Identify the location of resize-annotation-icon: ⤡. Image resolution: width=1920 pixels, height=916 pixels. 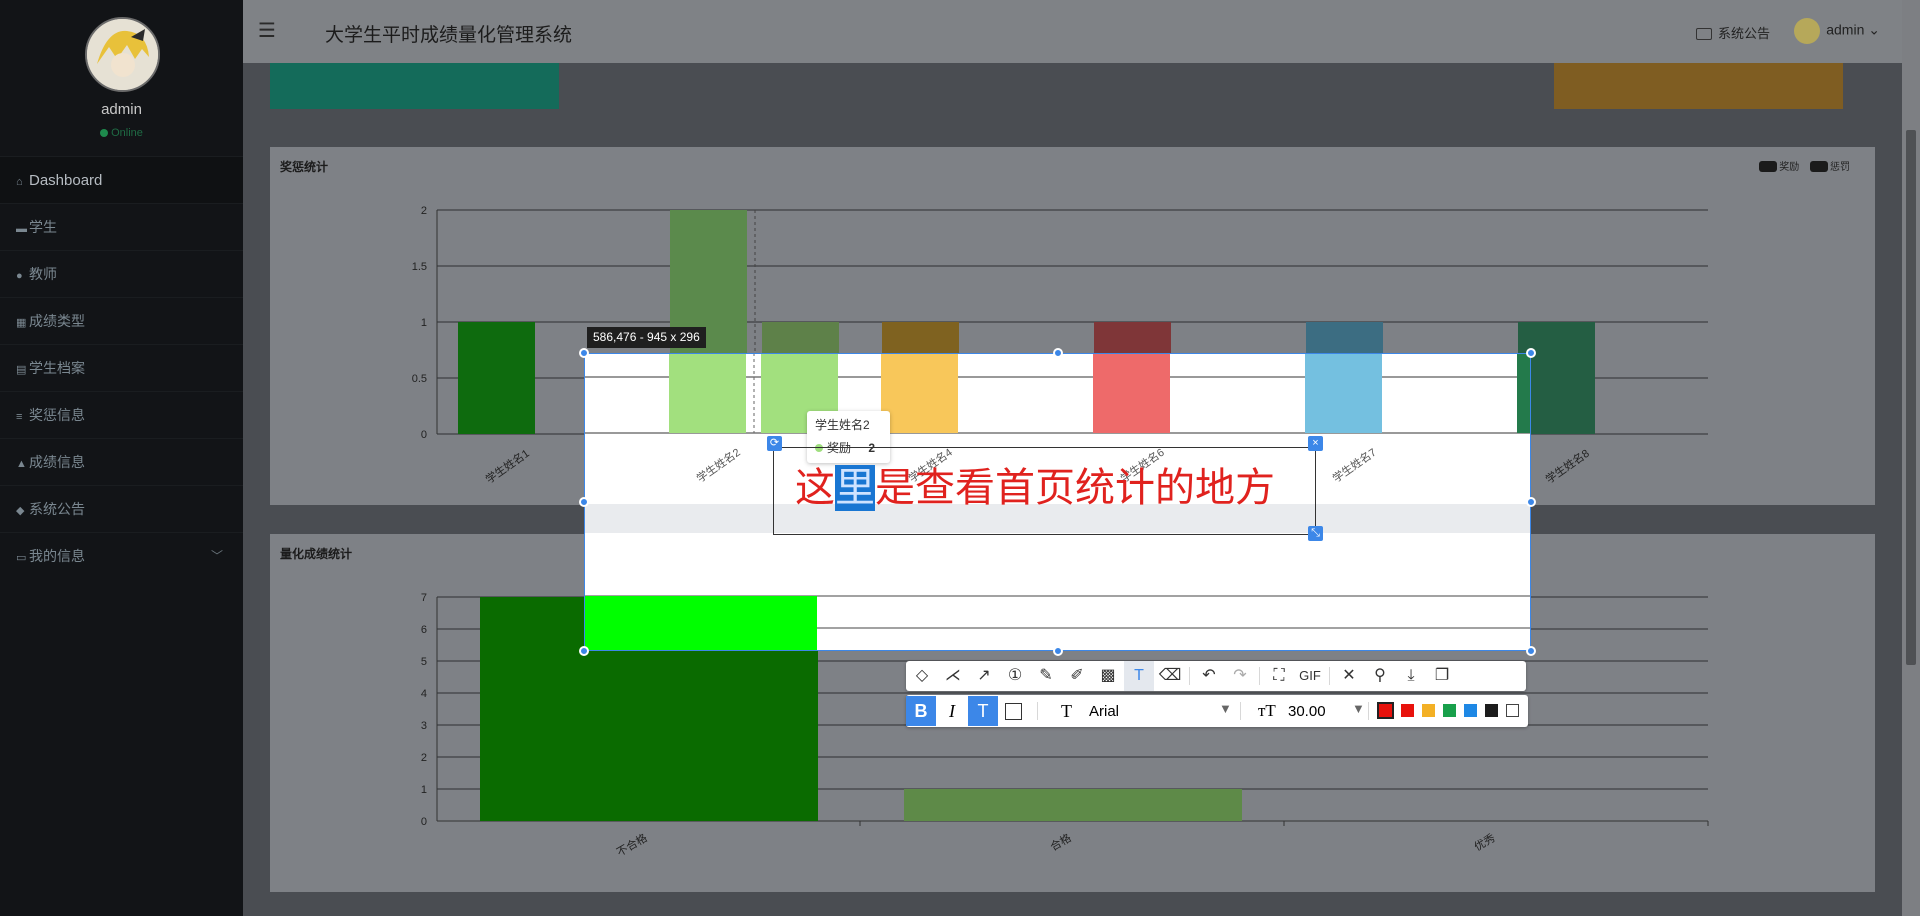
(1315, 533).